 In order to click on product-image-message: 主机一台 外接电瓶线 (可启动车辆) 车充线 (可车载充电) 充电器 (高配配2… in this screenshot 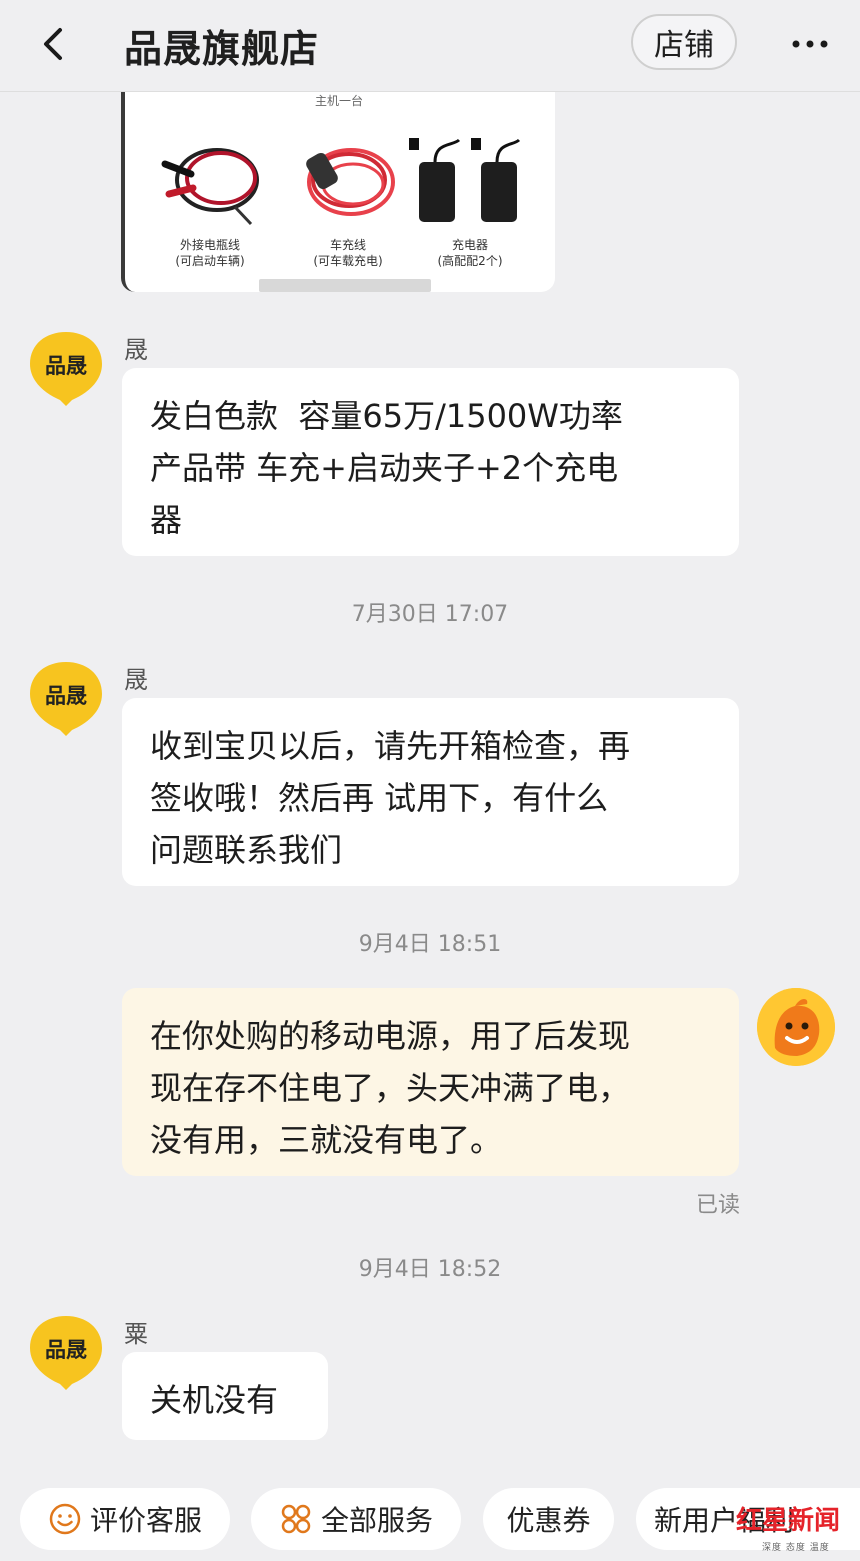, I will do `click(338, 192)`.